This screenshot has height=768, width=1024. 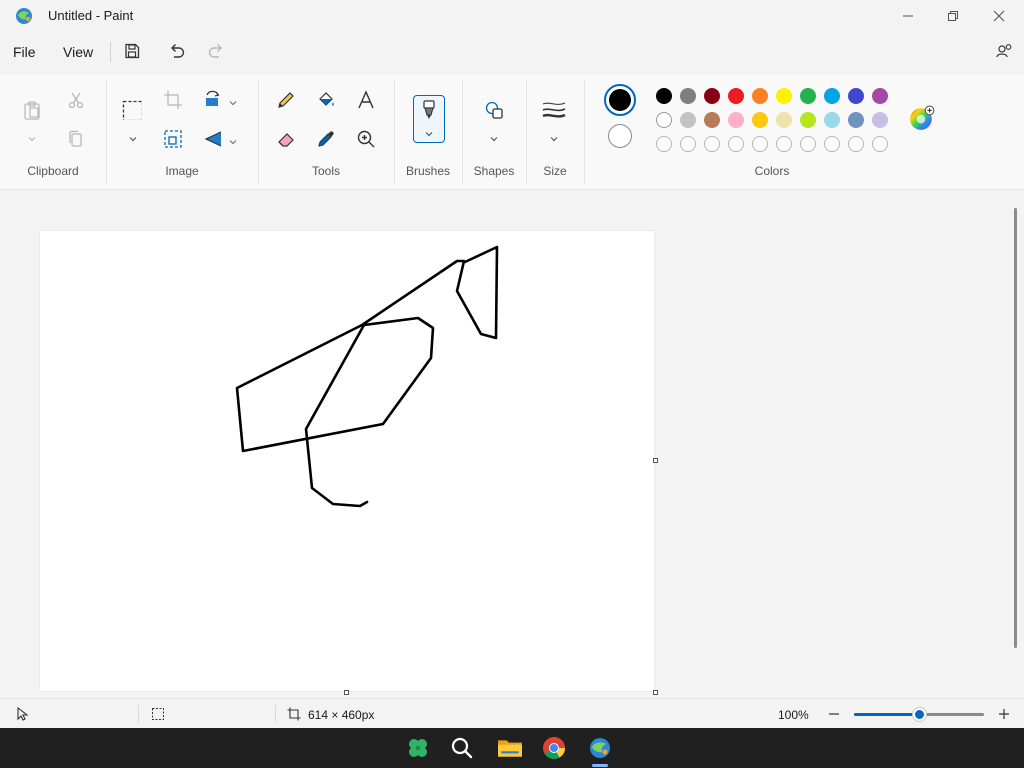 I want to click on save-icon, so click(x=132, y=51).